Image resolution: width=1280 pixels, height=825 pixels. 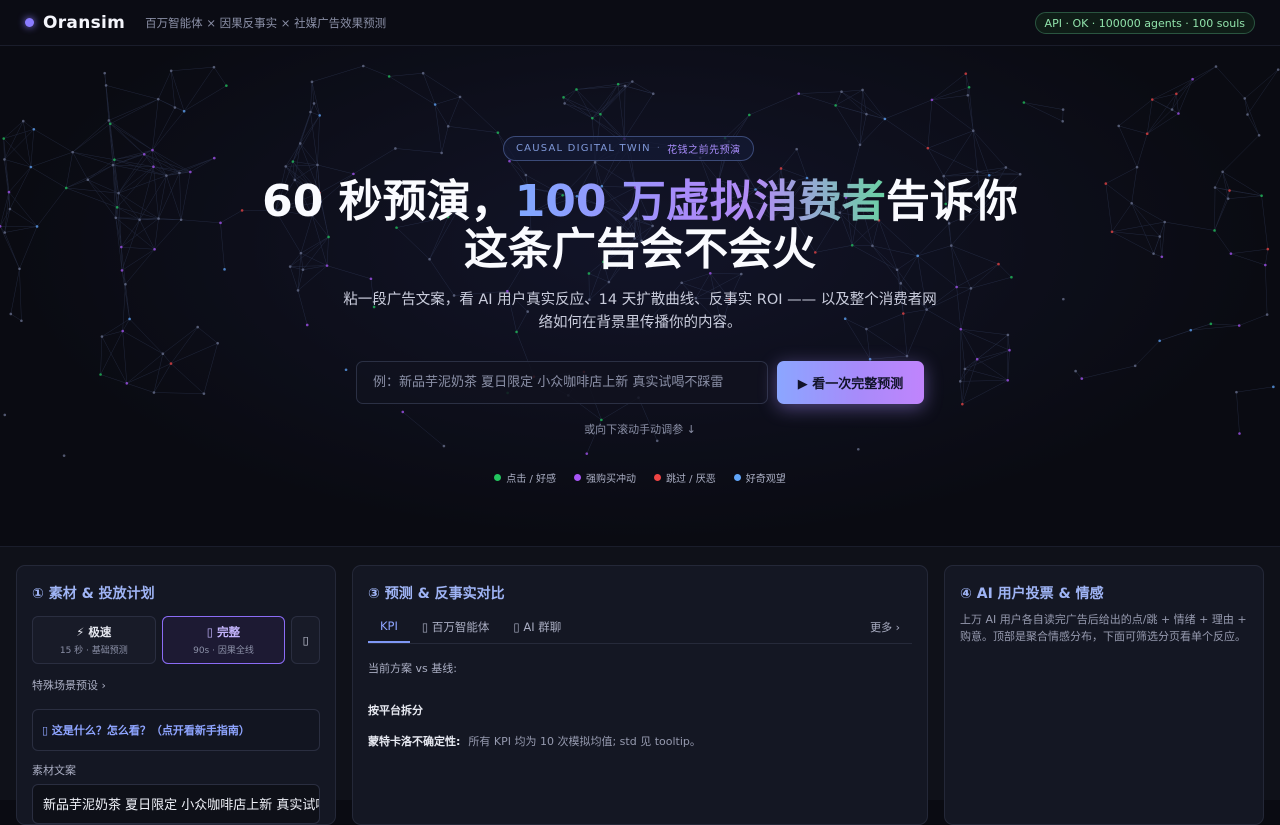 What do you see at coordinates (952, 201) in the screenshot?
I see `headline-part2: 告诉你` at bounding box center [952, 201].